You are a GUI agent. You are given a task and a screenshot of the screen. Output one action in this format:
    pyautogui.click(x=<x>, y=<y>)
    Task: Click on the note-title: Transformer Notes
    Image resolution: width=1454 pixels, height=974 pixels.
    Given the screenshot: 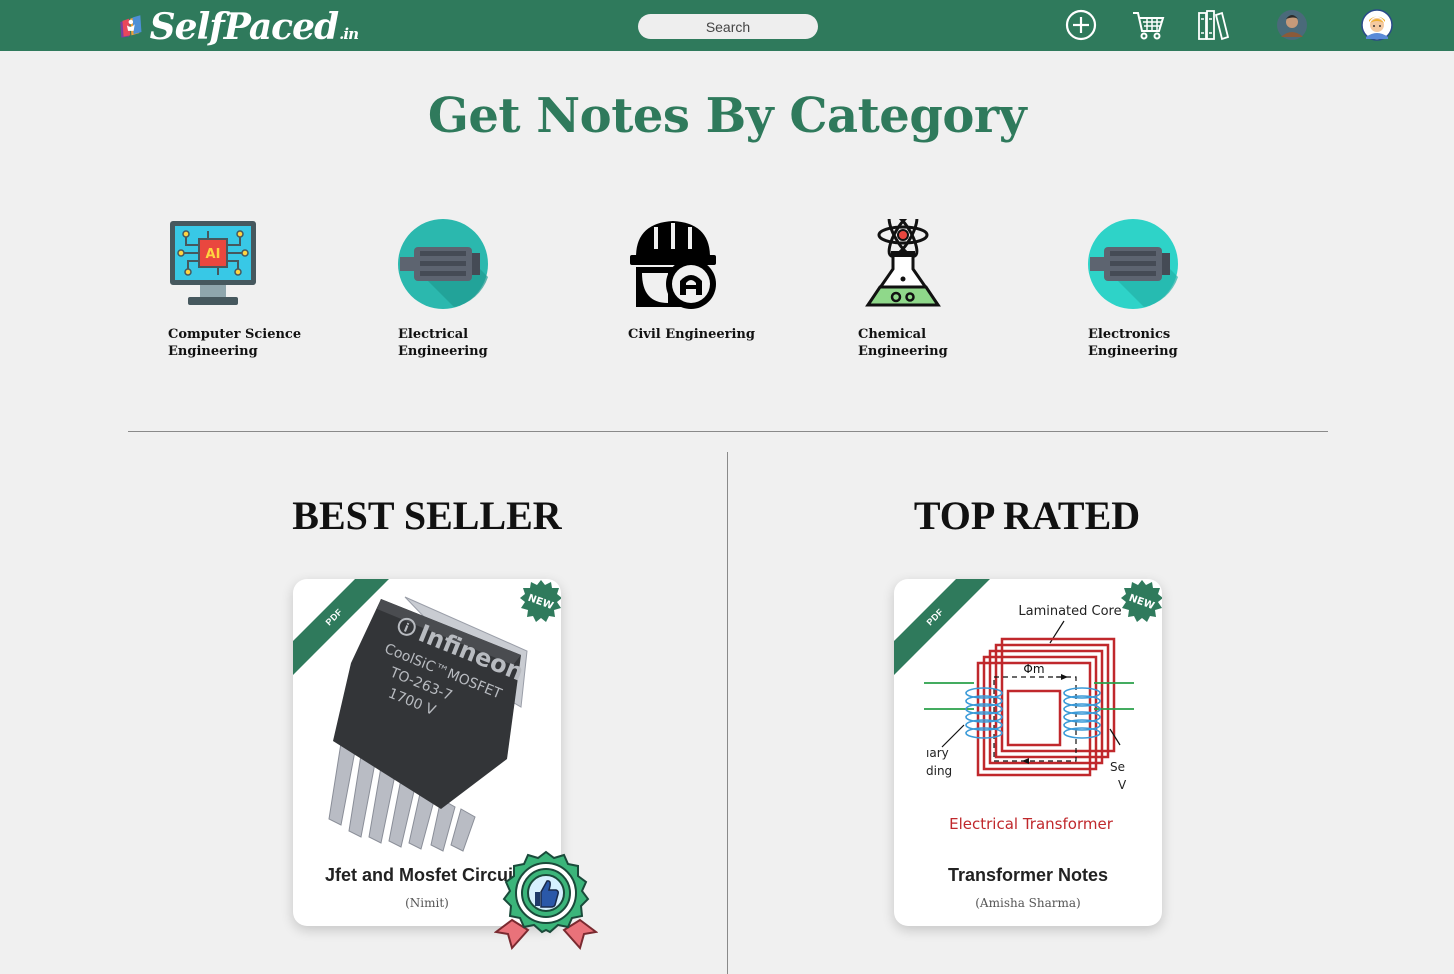 What is the action you would take?
    pyautogui.click(x=1028, y=875)
    